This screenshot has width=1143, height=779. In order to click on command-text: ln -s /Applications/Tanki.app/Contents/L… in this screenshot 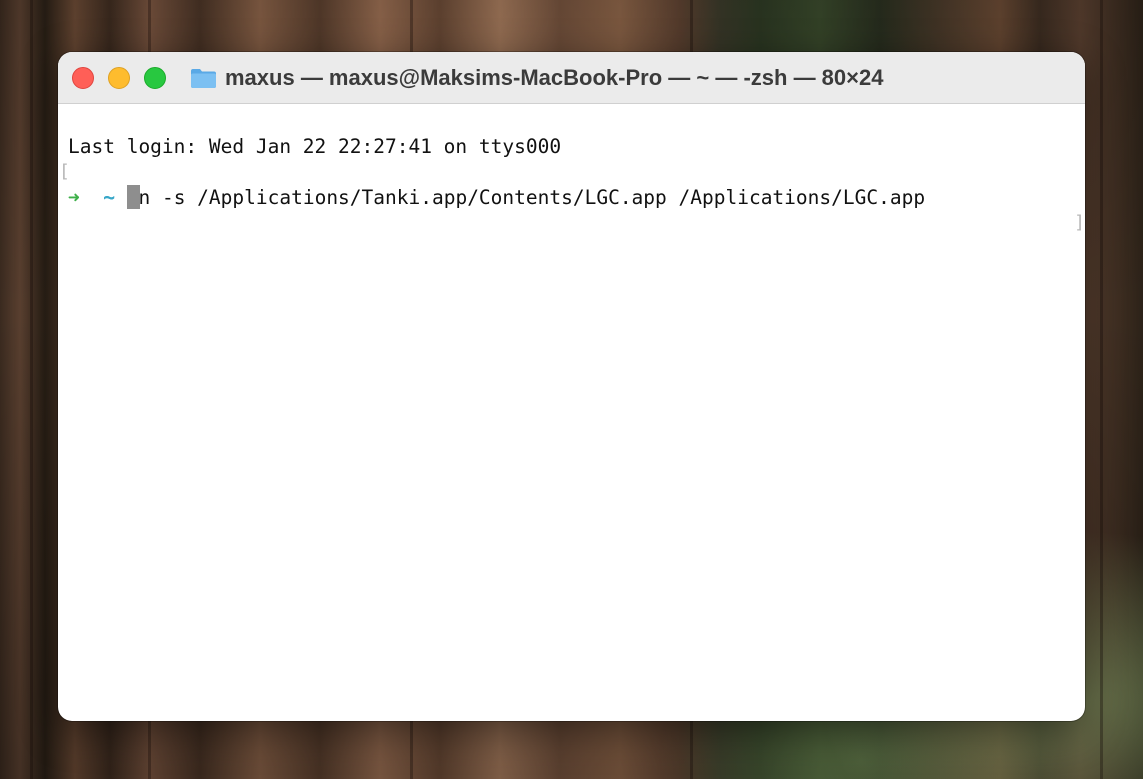, I will do `click(526, 197)`.